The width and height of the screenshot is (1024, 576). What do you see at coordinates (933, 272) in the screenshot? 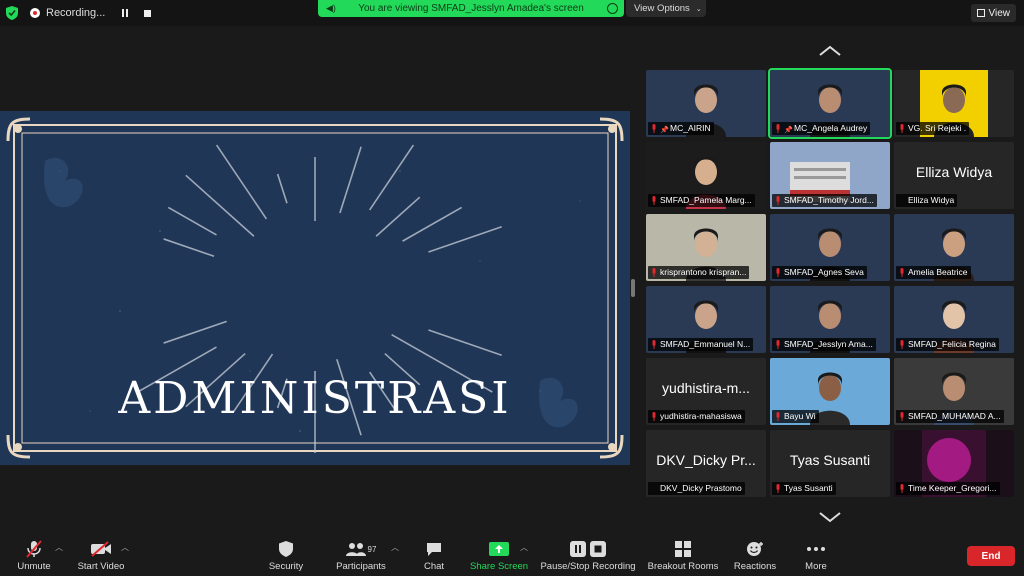
I see `participant-name-label: Amelia Beatrice` at bounding box center [933, 272].